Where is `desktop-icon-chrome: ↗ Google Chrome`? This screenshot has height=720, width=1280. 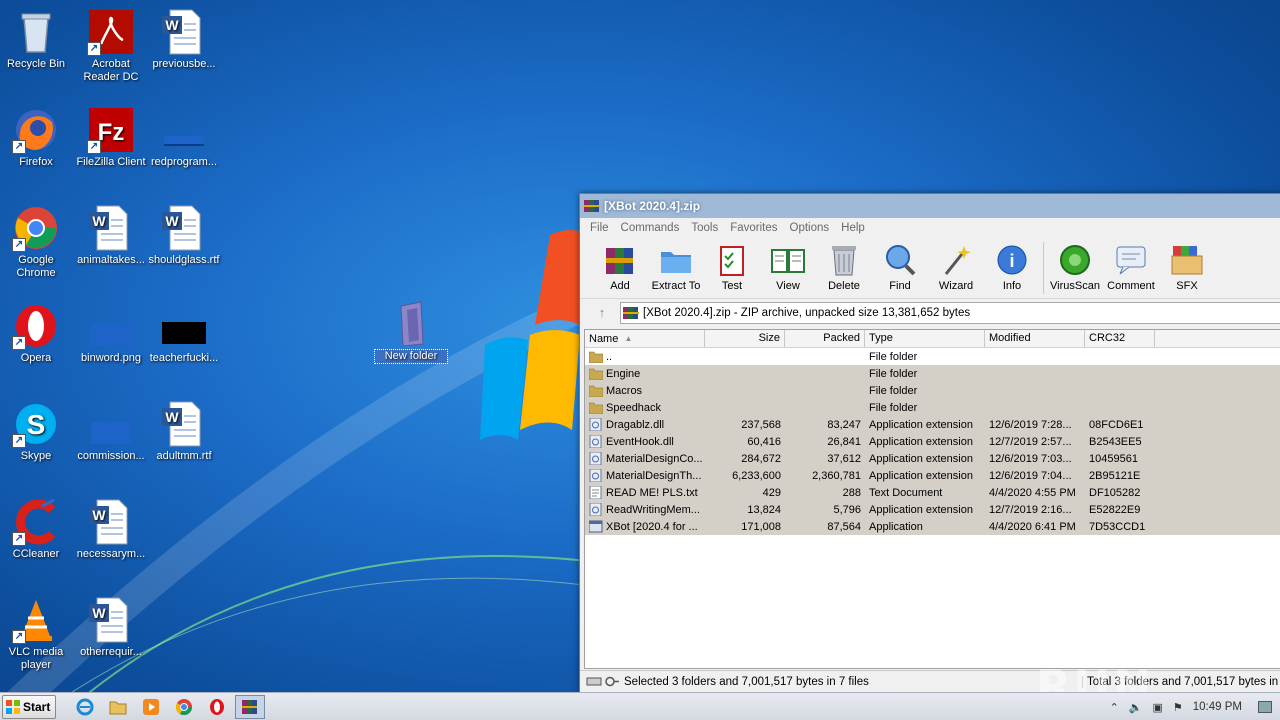
desktop-icon-chrome: ↗ Google Chrome is located at coordinates (36, 242).